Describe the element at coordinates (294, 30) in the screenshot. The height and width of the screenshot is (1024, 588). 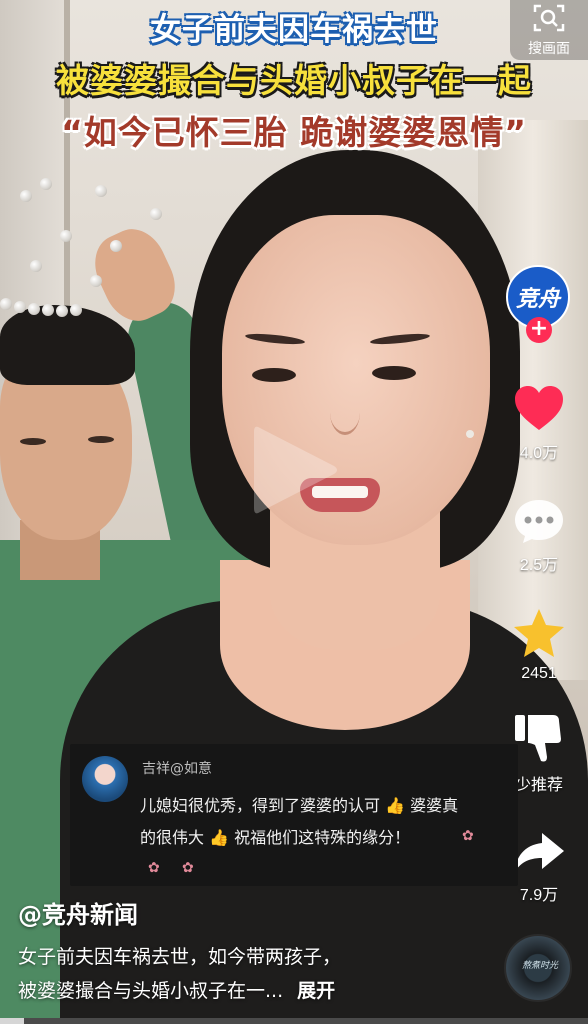
I see `headline-line-1: 女子前夫因车祸去世` at that location.